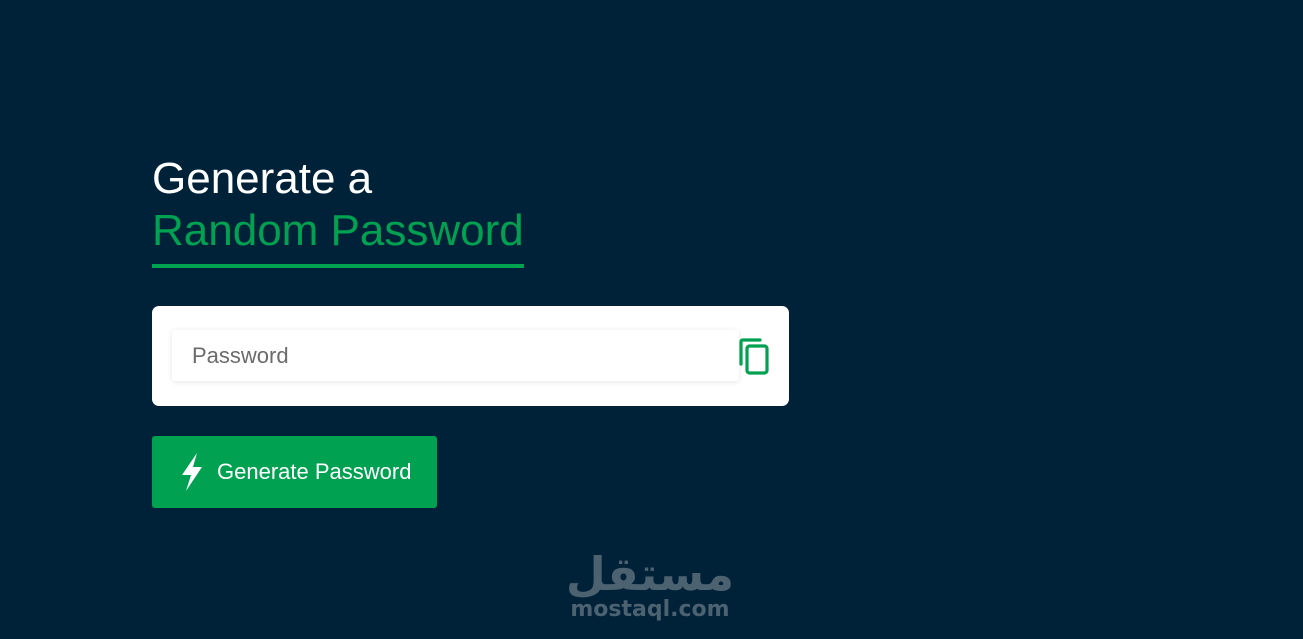 This screenshot has width=1303, height=639. Describe the element at coordinates (338, 237) in the screenshot. I see `title-line-2-underlined: Random Password` at that location.